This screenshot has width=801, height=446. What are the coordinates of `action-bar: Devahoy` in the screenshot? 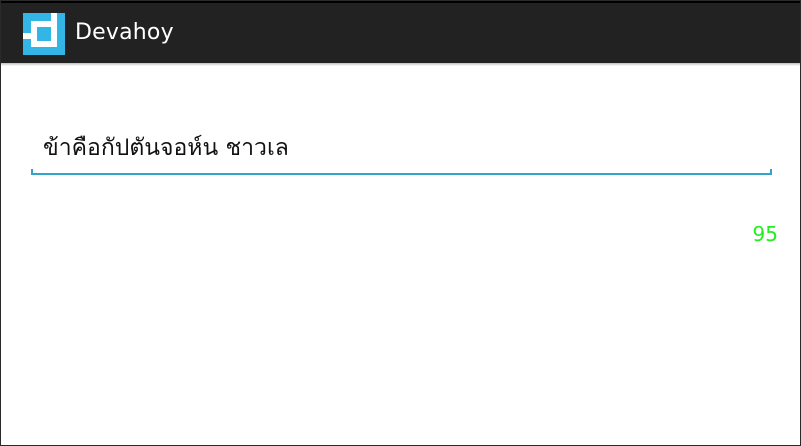 It's located at (400, 33).